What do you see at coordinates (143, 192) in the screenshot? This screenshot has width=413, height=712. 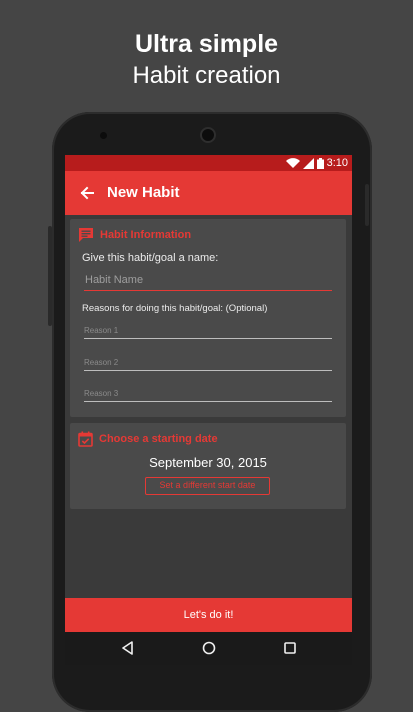 I see `app-title: New Habit` at bounding box center [143, 192].